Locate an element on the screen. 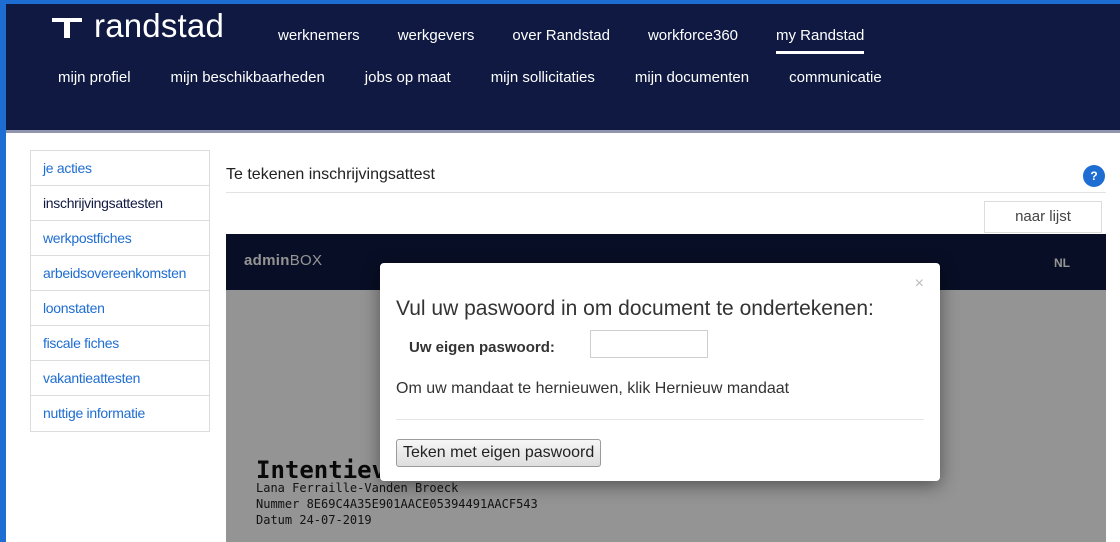  renew-mandate-link: Hernieuw mandaat is located at coordinates (722, 388).